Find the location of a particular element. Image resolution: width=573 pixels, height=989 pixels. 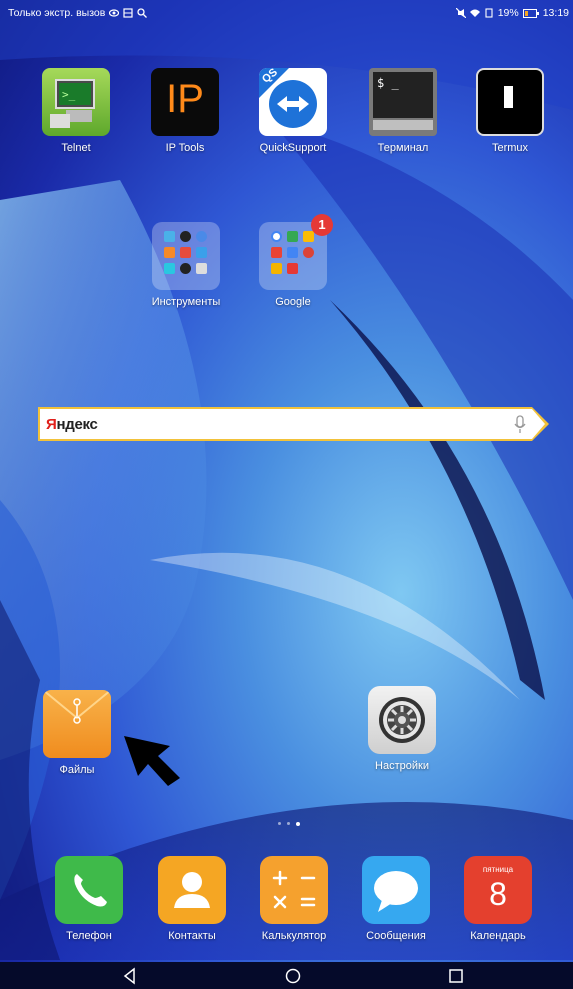

folder-instruments: Инструменты is located at coordinates (186, 265).